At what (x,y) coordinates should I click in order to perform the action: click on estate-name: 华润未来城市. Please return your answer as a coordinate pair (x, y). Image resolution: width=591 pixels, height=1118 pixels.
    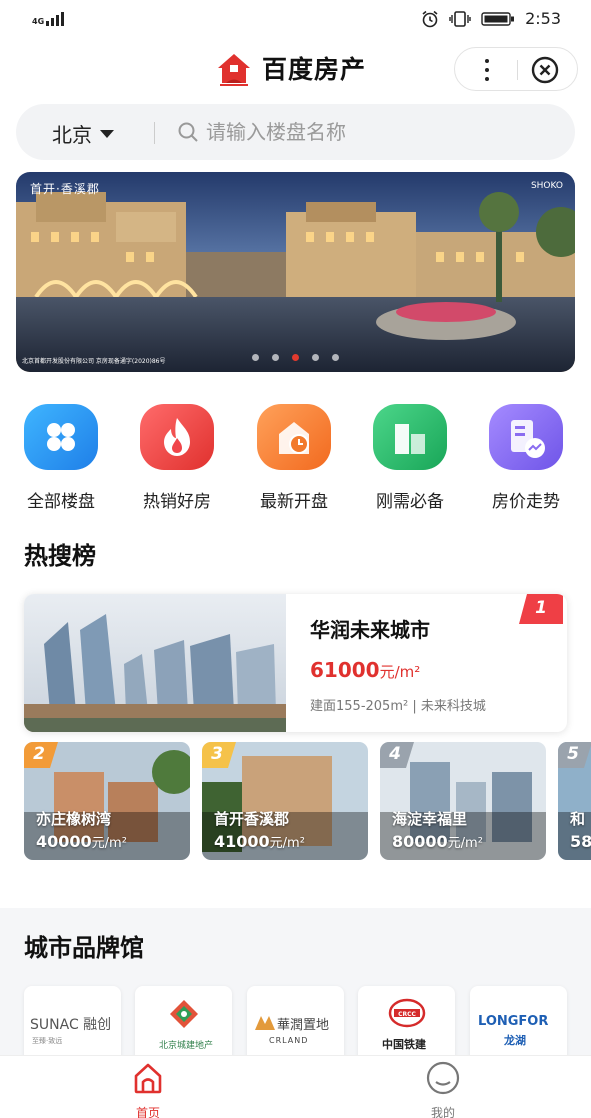
    Looking at the image, I should click on (370, 630).